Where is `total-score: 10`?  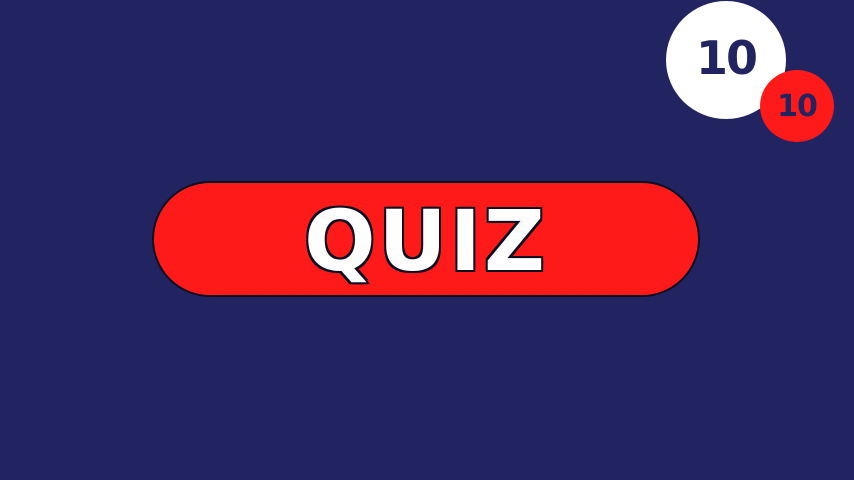 total-score: 10 is located at coordinates (797, 106).